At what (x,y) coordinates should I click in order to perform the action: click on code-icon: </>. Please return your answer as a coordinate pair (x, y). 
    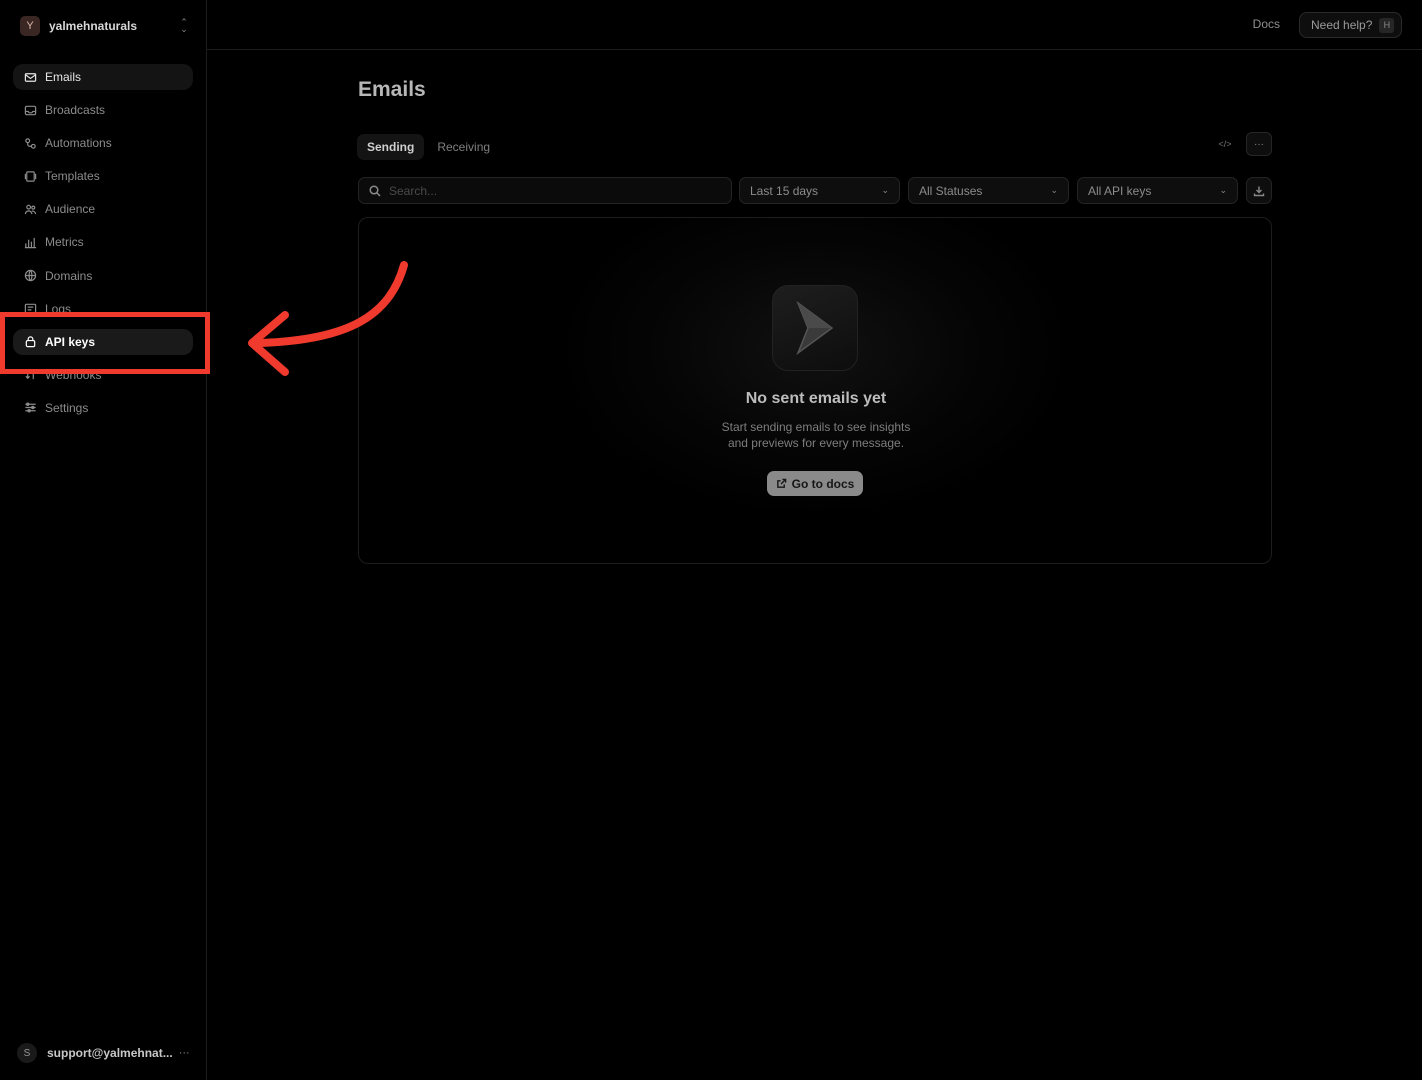
    Looking at the image, I should click on (1225, 144).